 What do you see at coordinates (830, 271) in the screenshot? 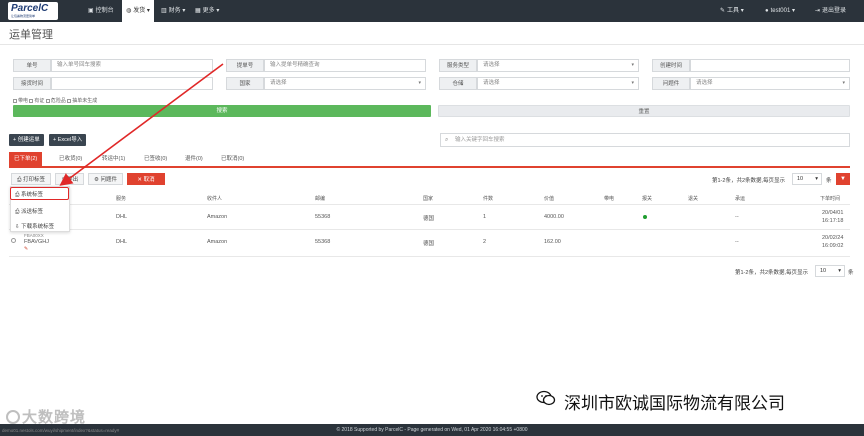
I see `per-page-select-bottom: 10 ▾` at bounding box center [830, 271].